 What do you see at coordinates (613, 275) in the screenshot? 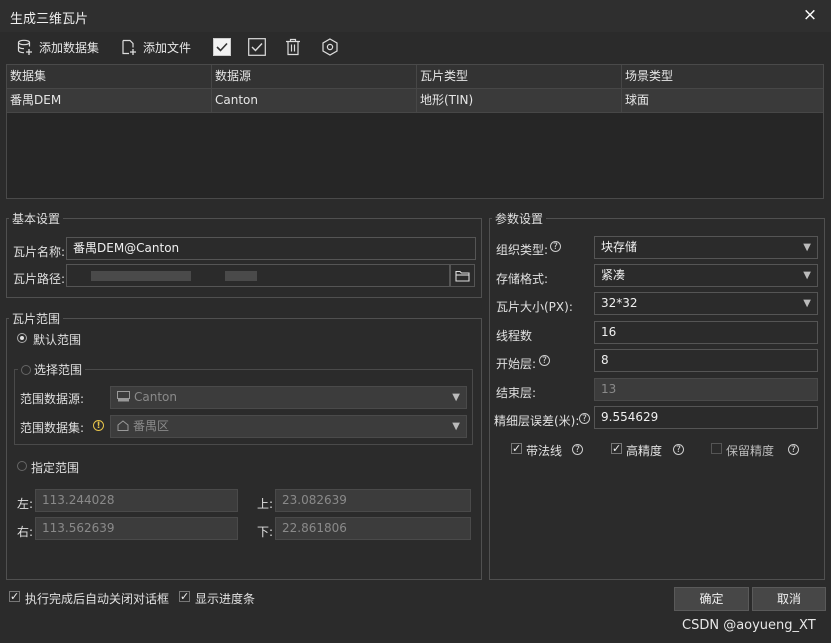
I see `storage-format-value: 紧凑` at bounding box center [613, 275].